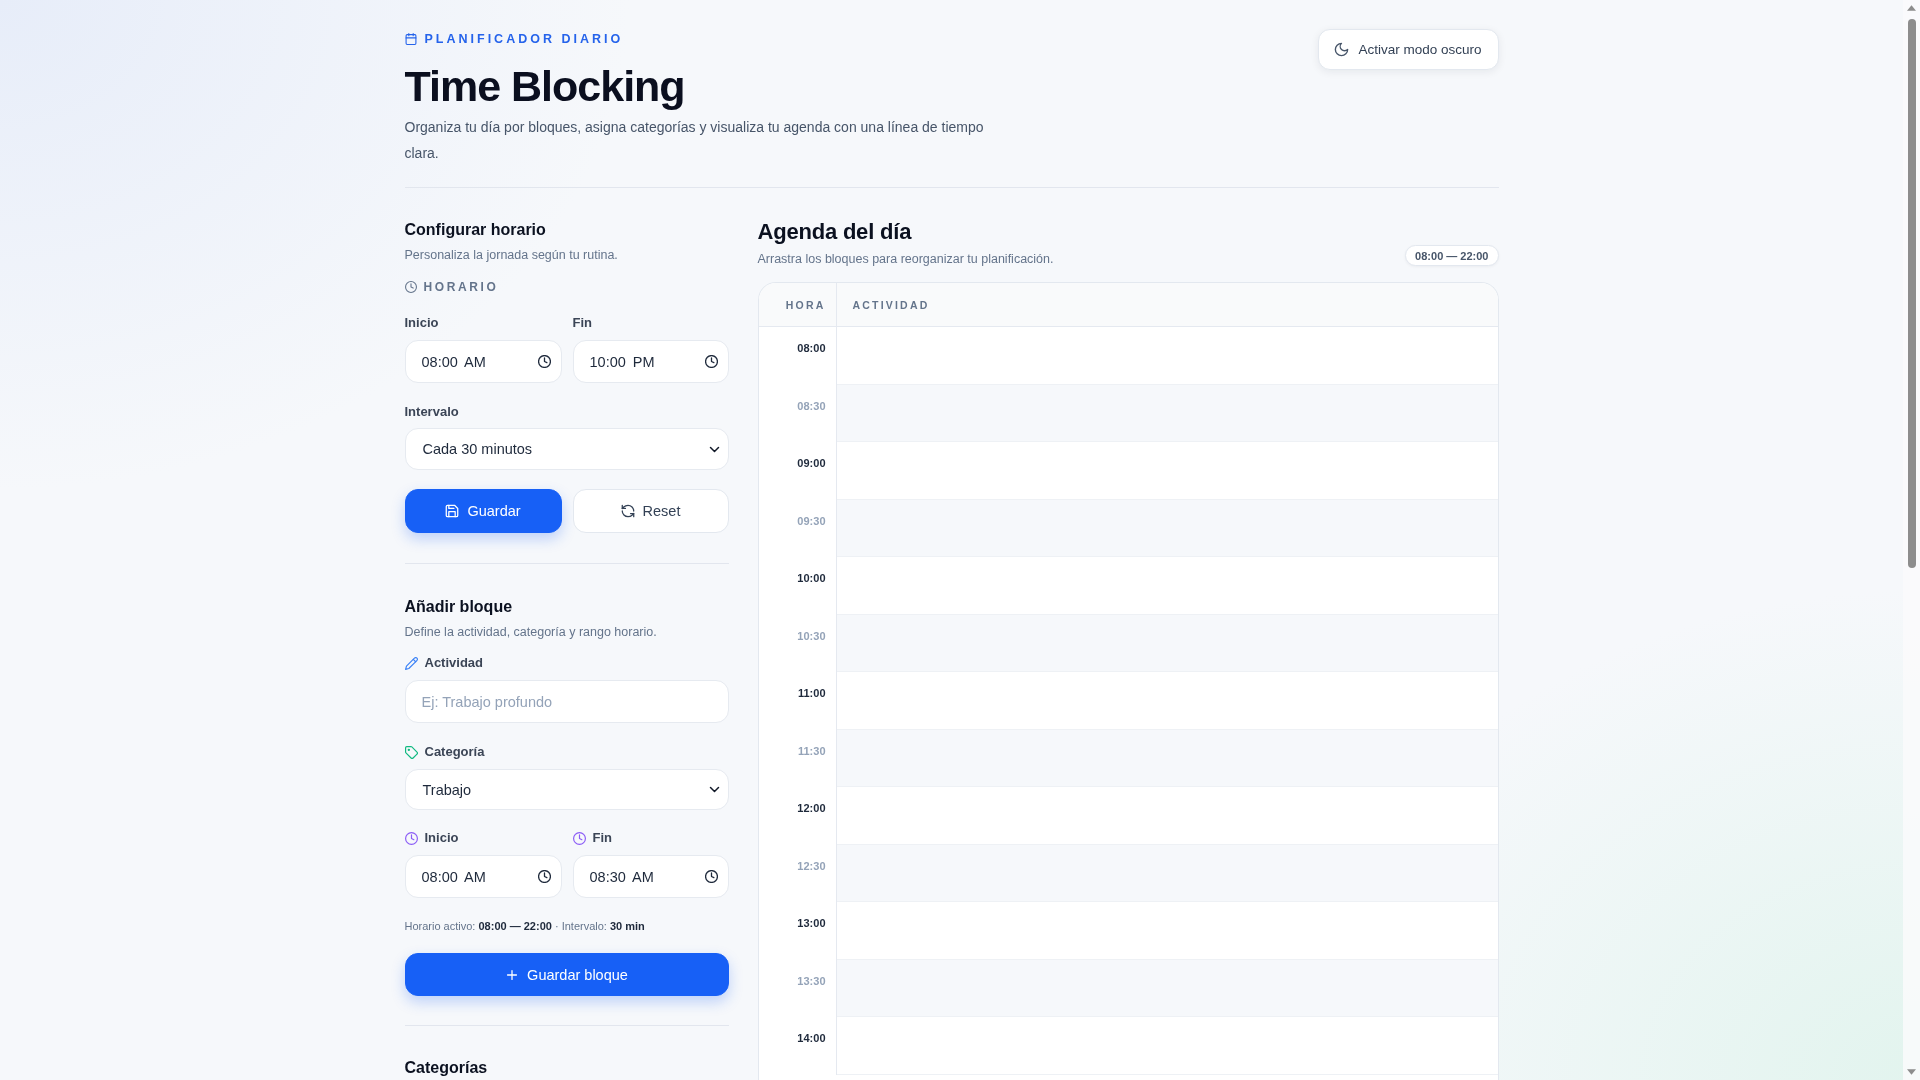 The height and width of the screenshot is (1080, 1920). Describe the element at coordinates (1911, 1072) in the screenshot. I see `scroll-down-icon` at that location.